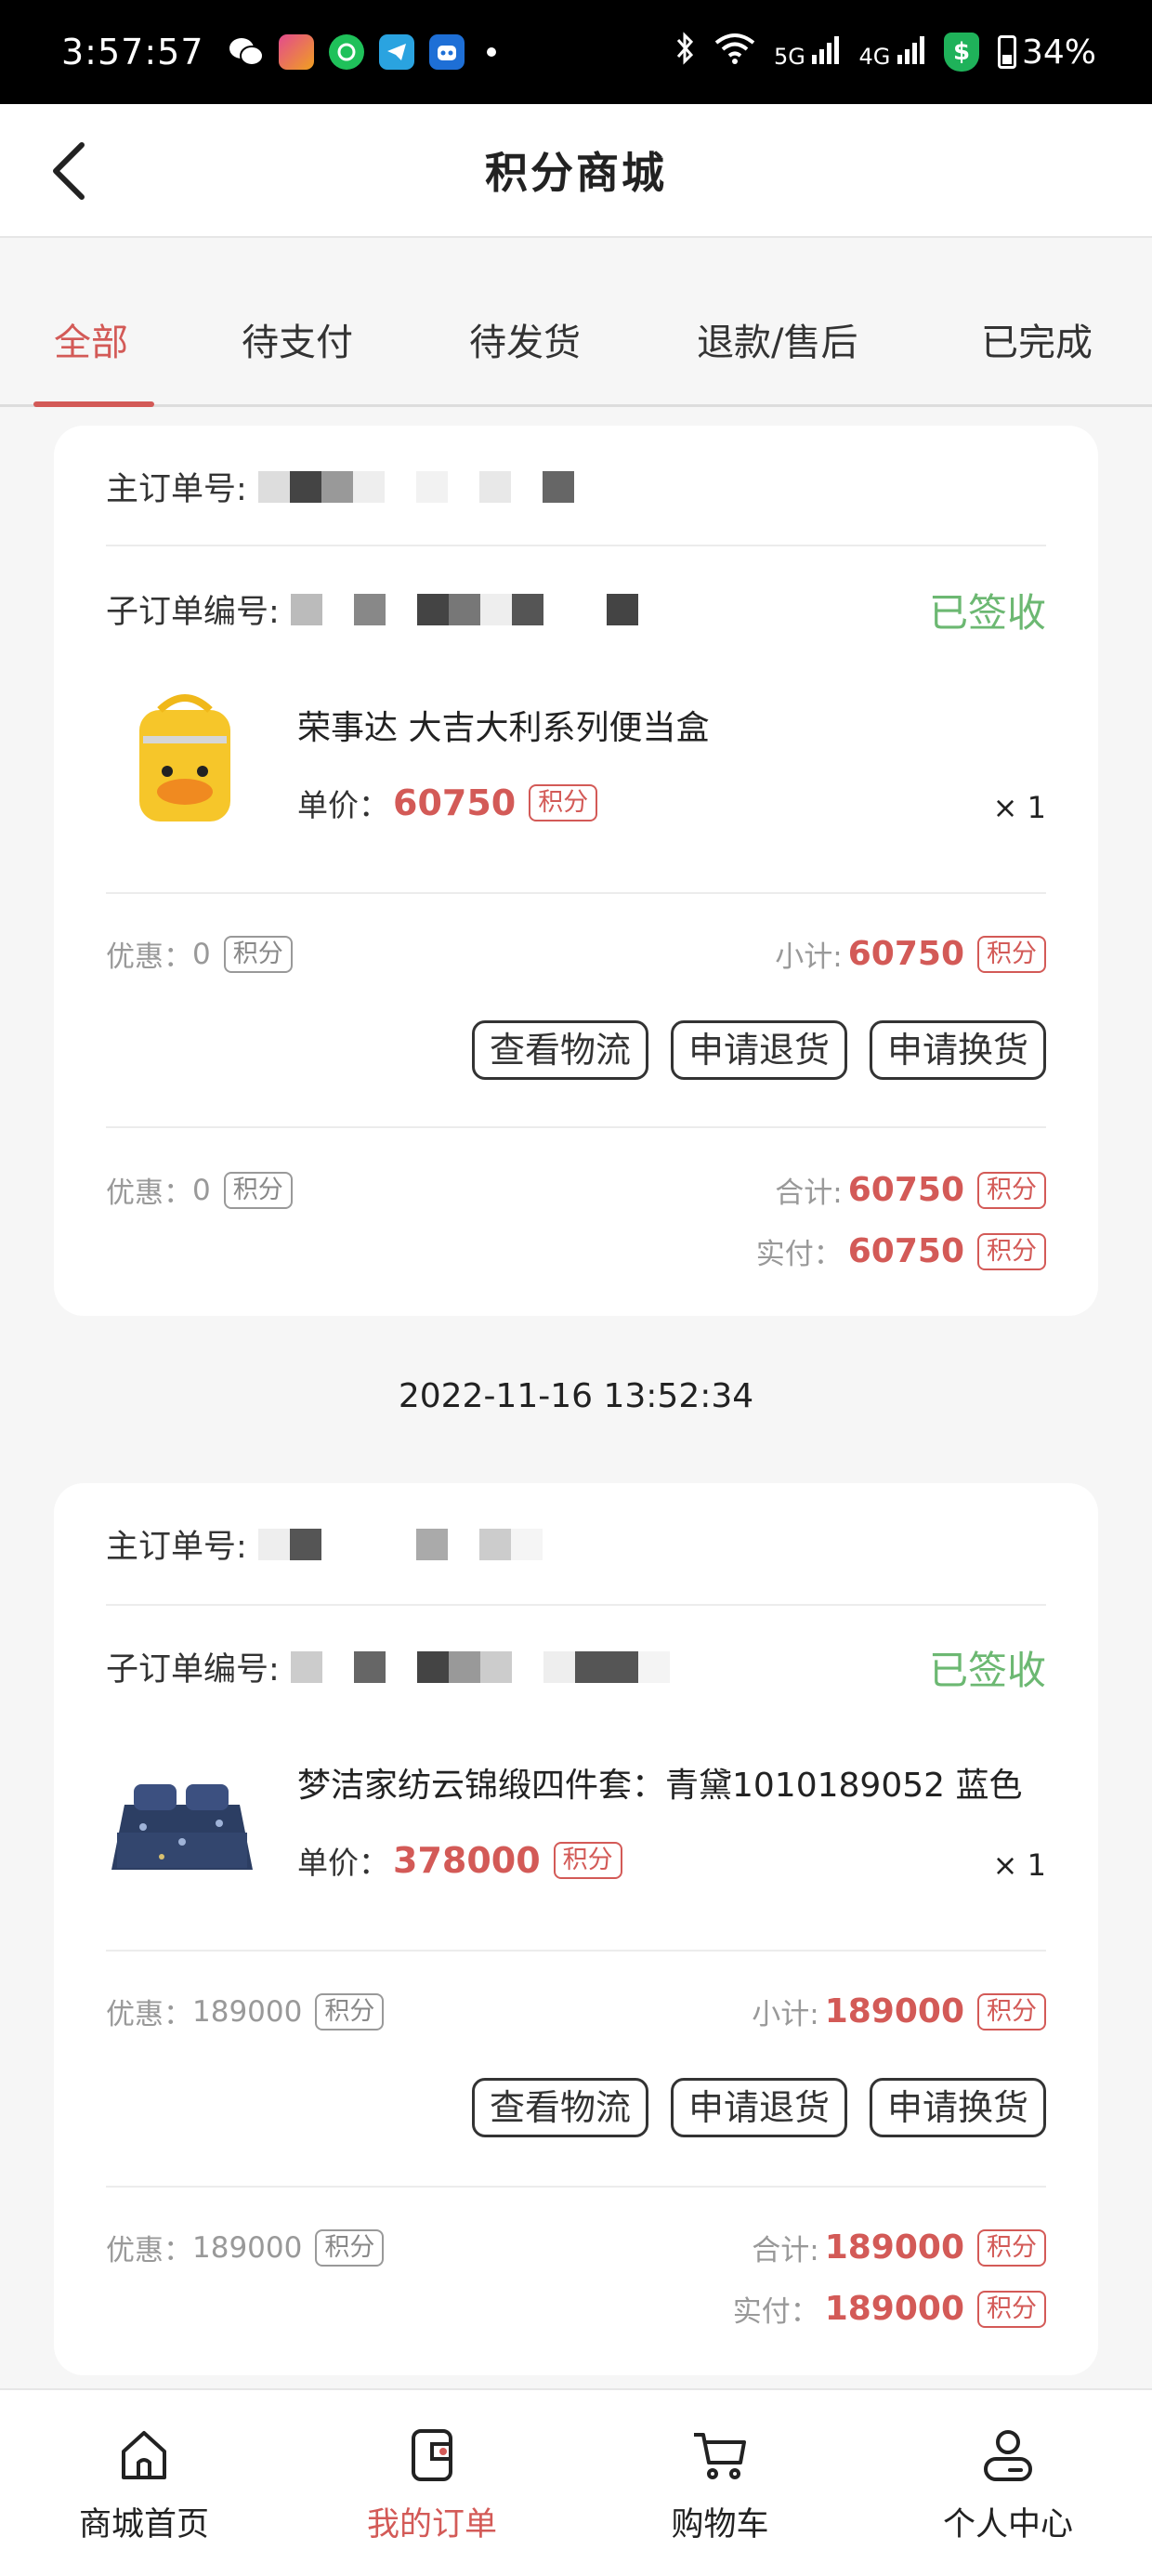 The width and height of the screenshot is (1152, 2576). I want to click on tab-all: 全部, so click(91, 339).